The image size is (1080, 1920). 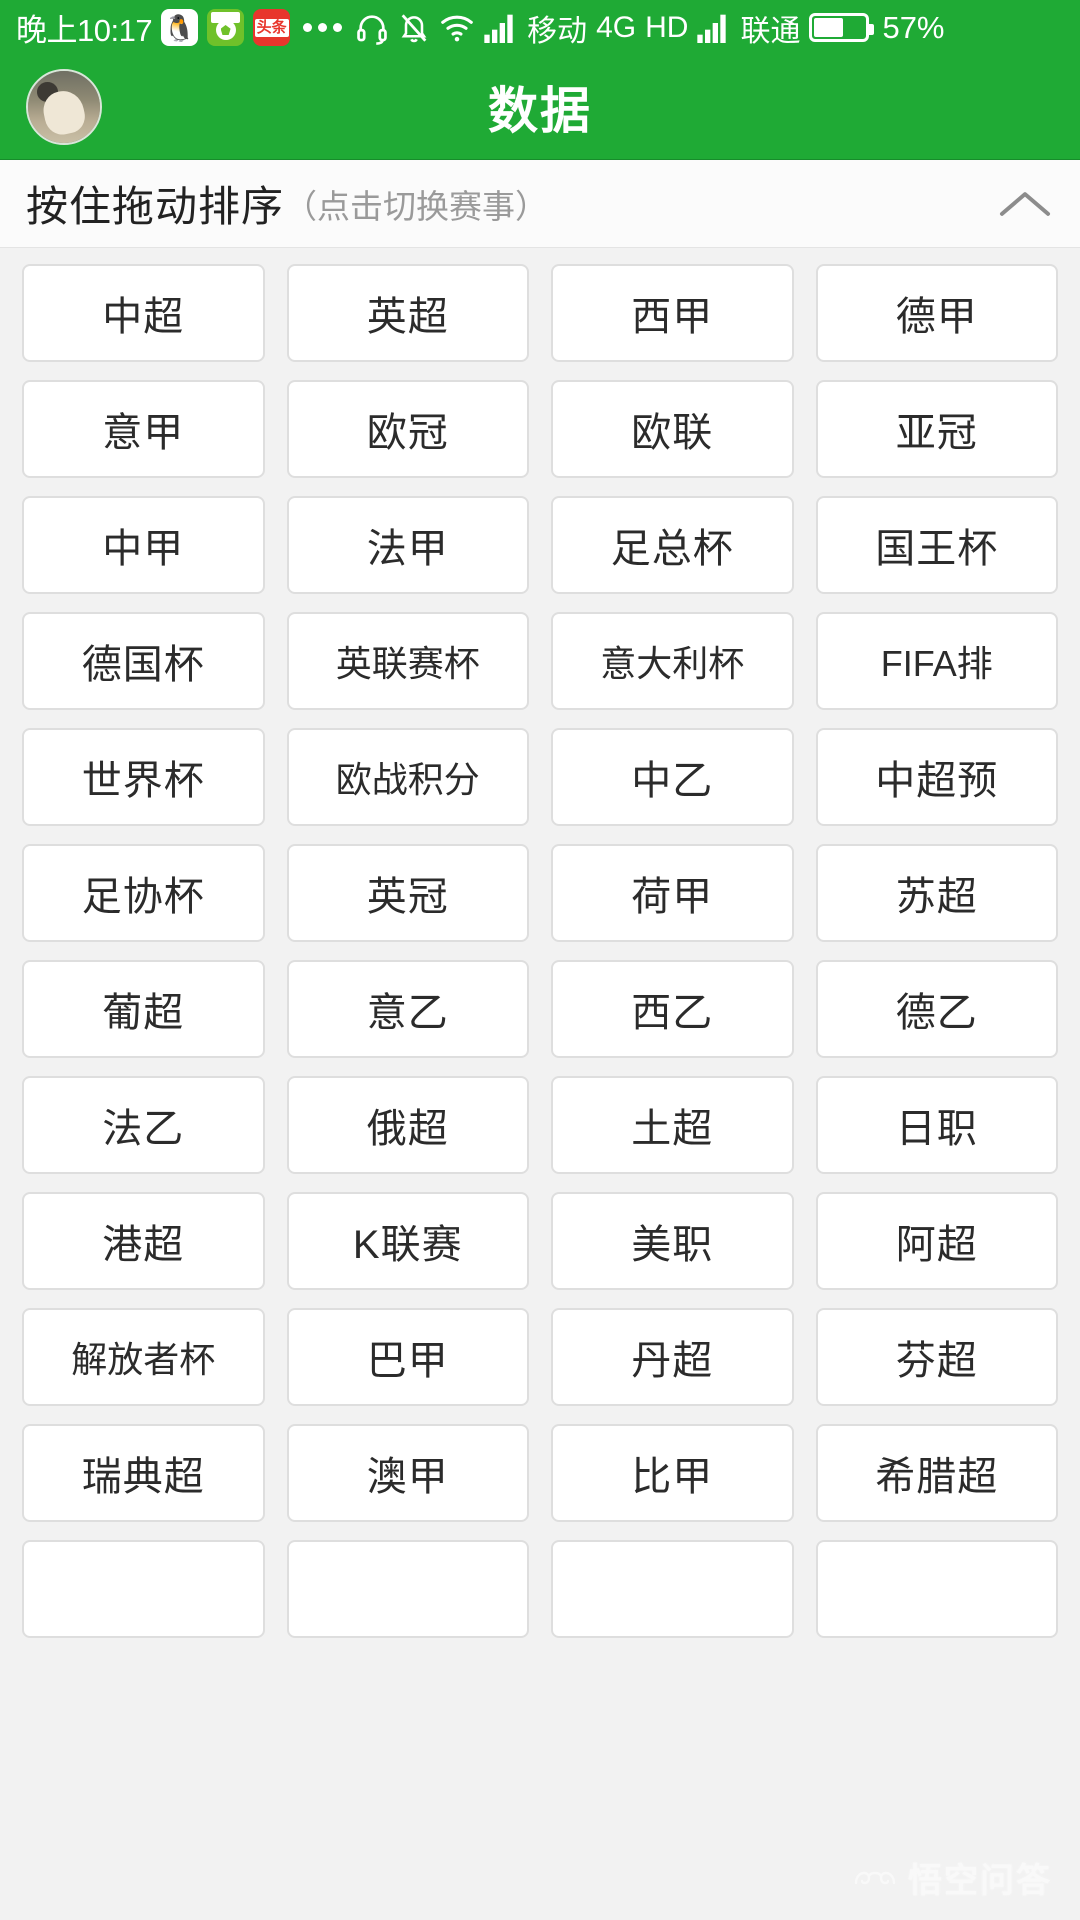 I want to click on league-cell: 英冠, so click(x=407, y=893).